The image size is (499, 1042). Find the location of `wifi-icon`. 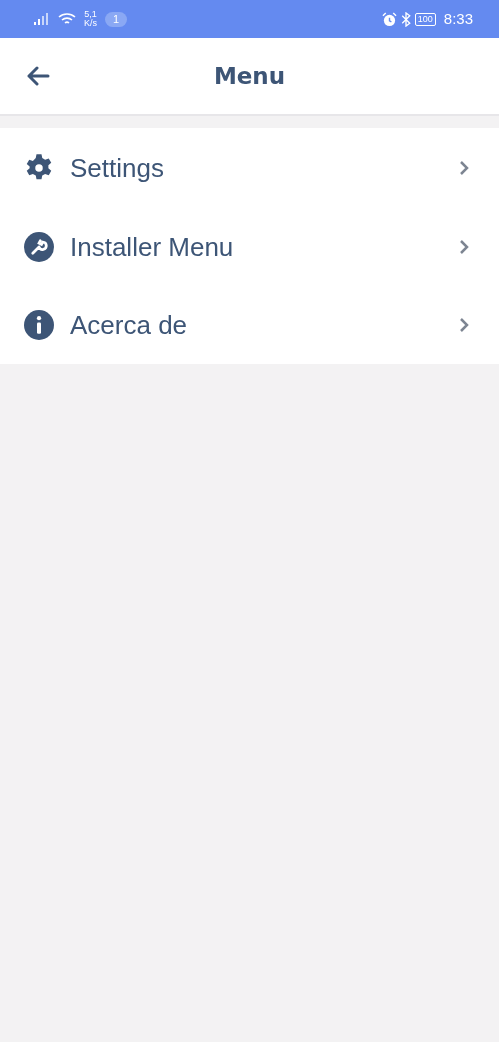

wifi-icon is located at coordinates (67, 19).